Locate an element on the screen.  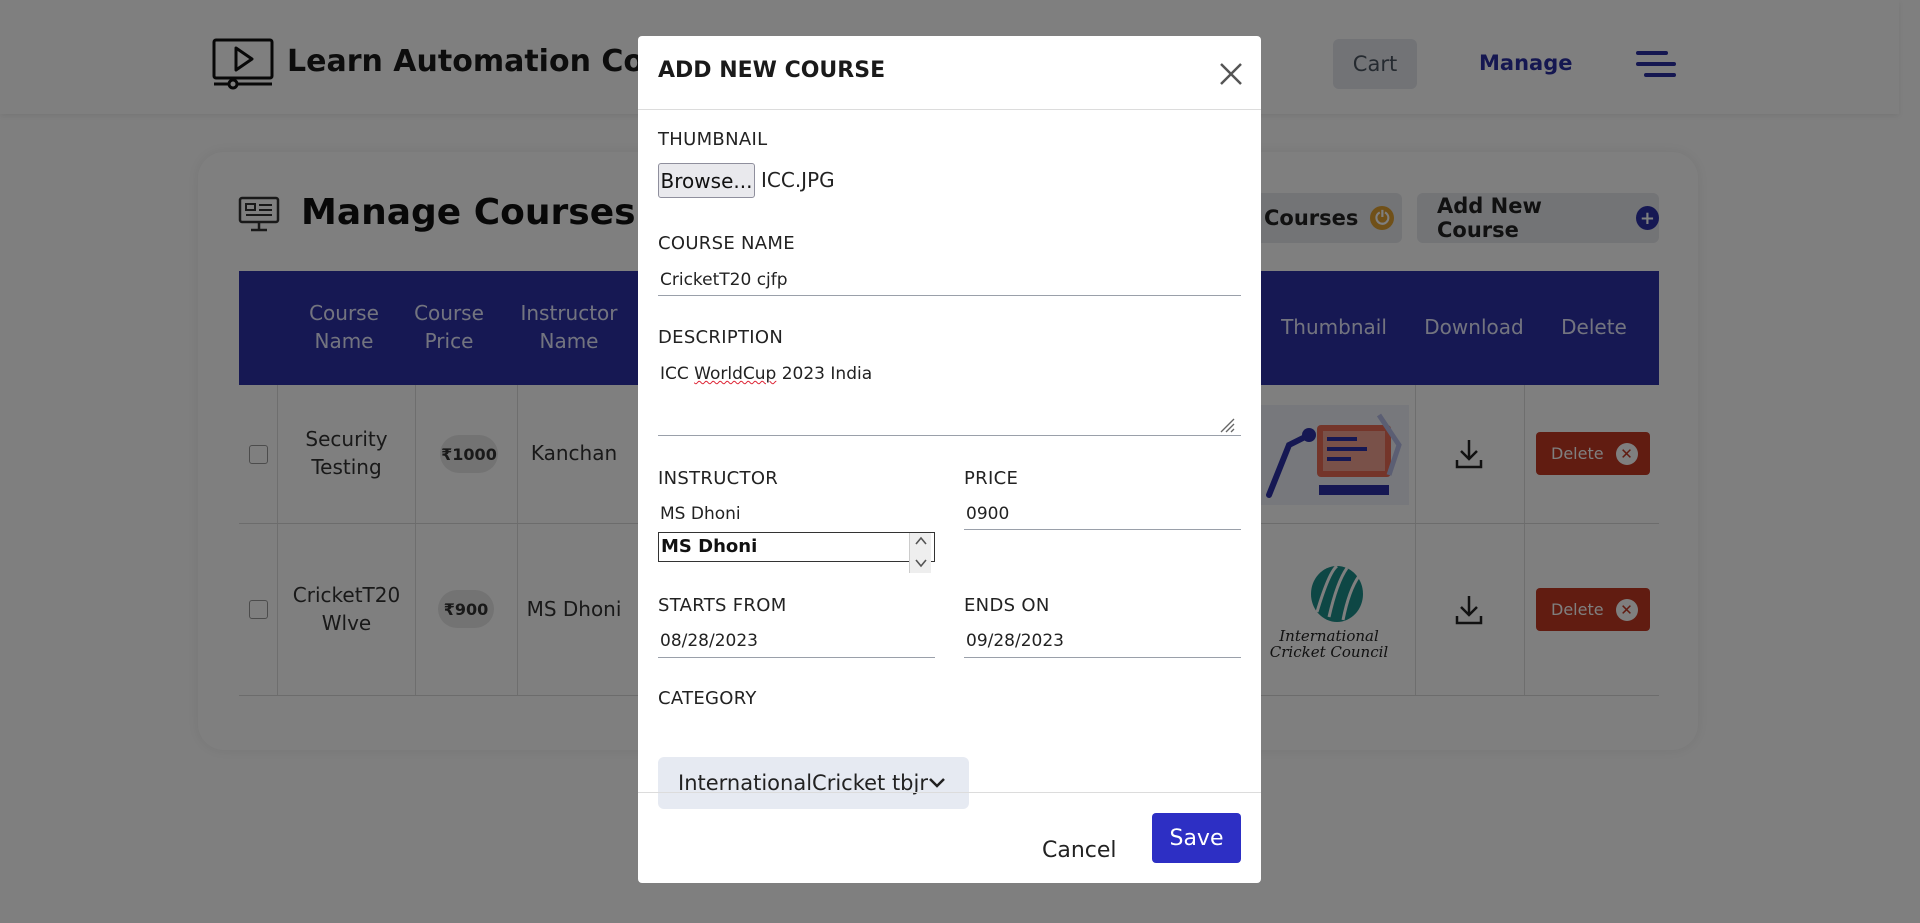
start-date-input is located at coordinates (796, 641).